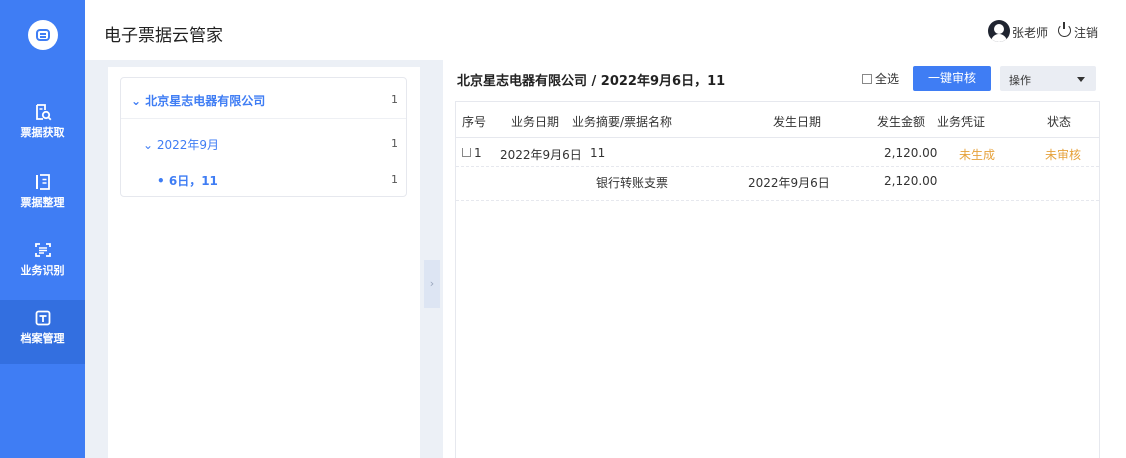  I want to click on sidebar-item-business-recognition: 业务识别, so click(42, 264).